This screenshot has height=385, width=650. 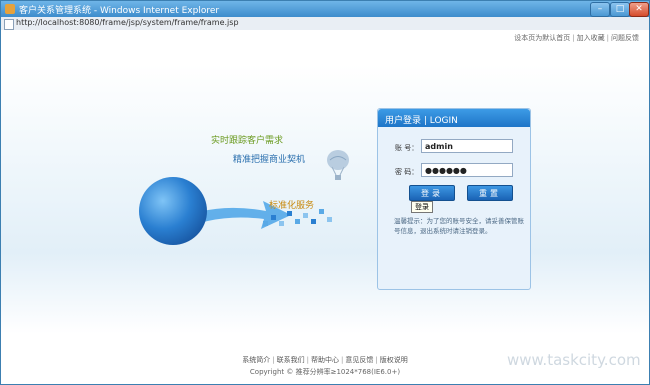 What do you see at coordinates (9, 24) in the screenshot?
I see `page-icon` at bounding box center [9, 24].